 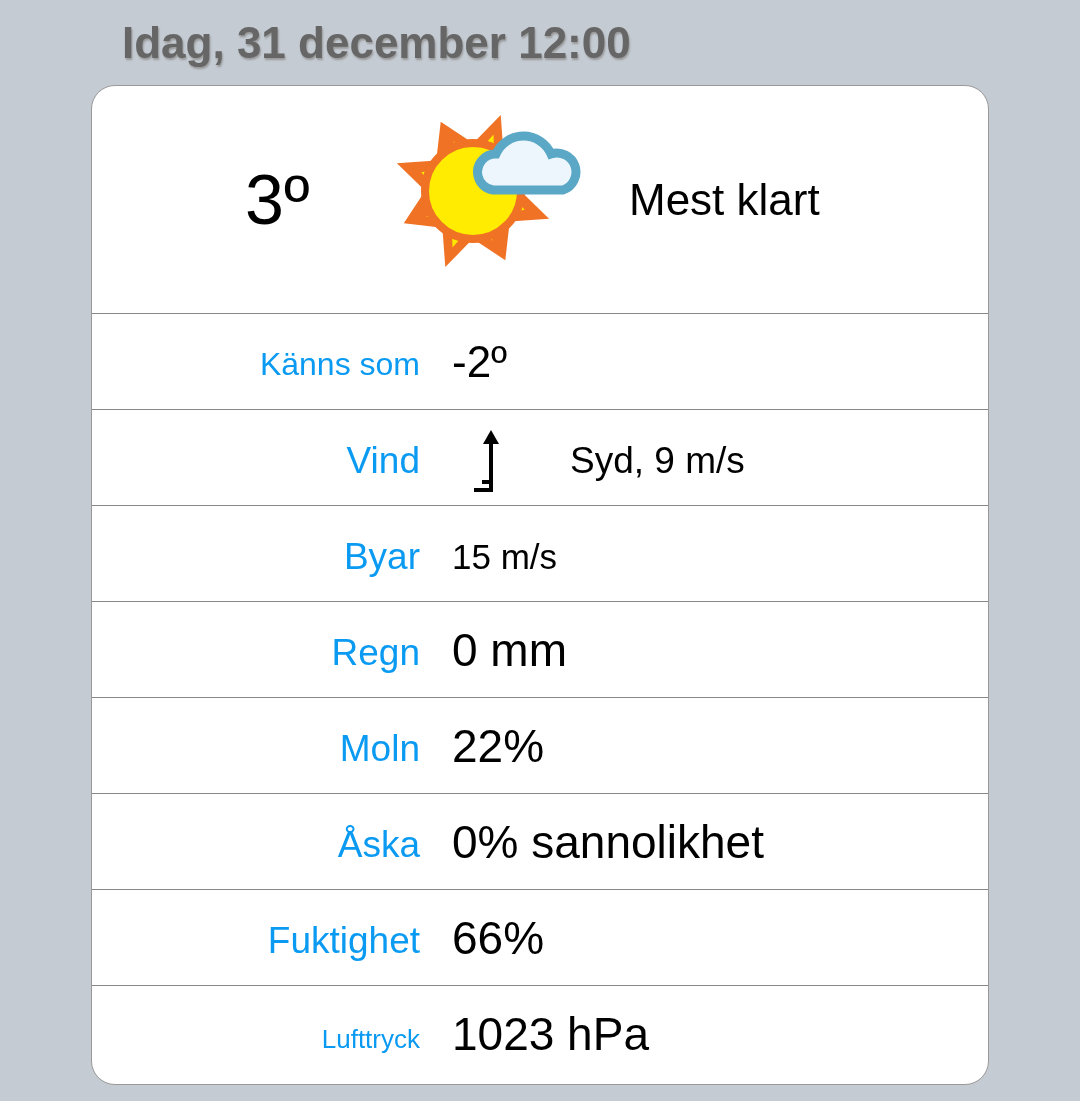 I want to click on row-label: Lufttryck, so click(x=370, y=1039).